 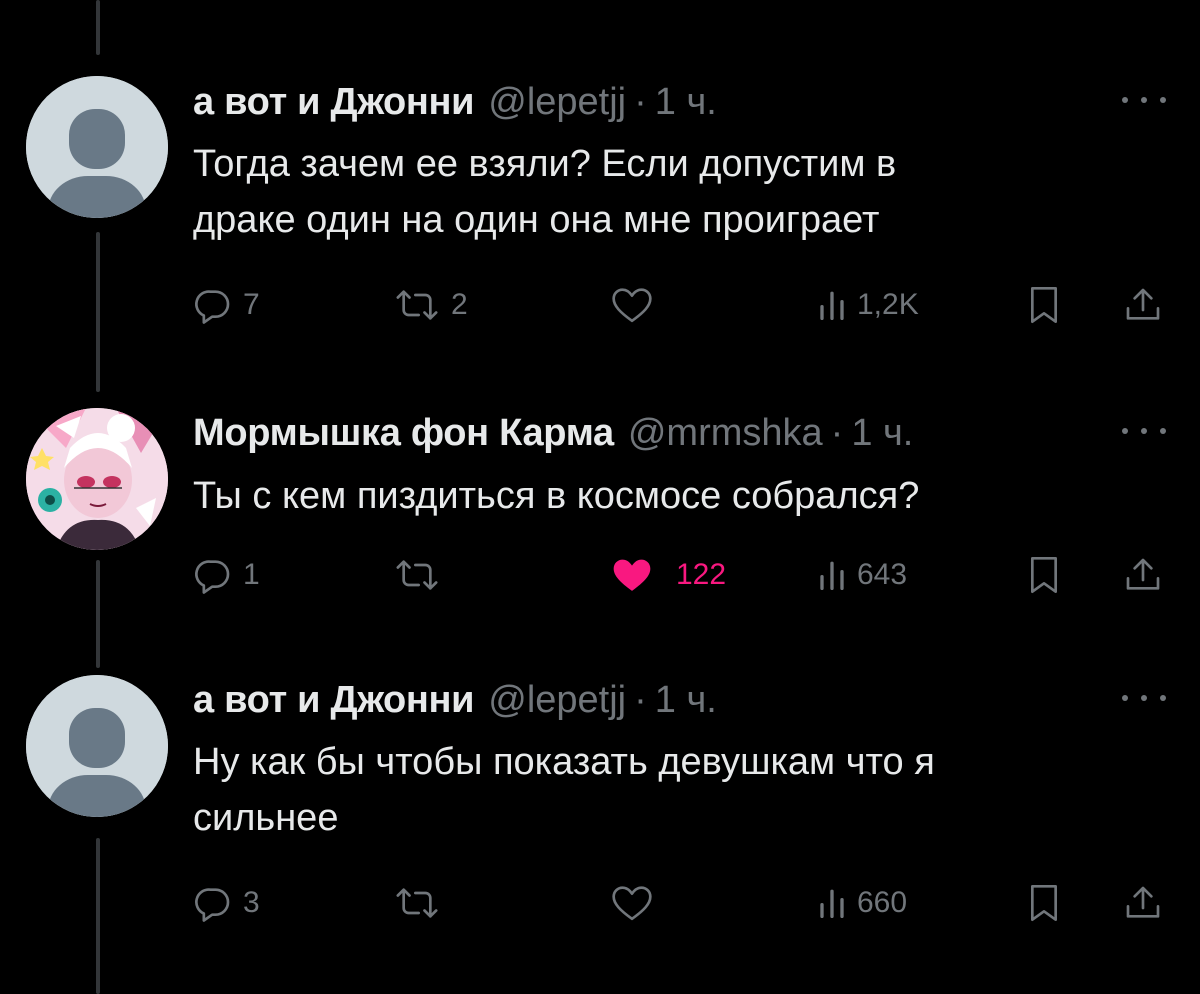 I want to click on views-button: 660, so click(x=862, y=903).